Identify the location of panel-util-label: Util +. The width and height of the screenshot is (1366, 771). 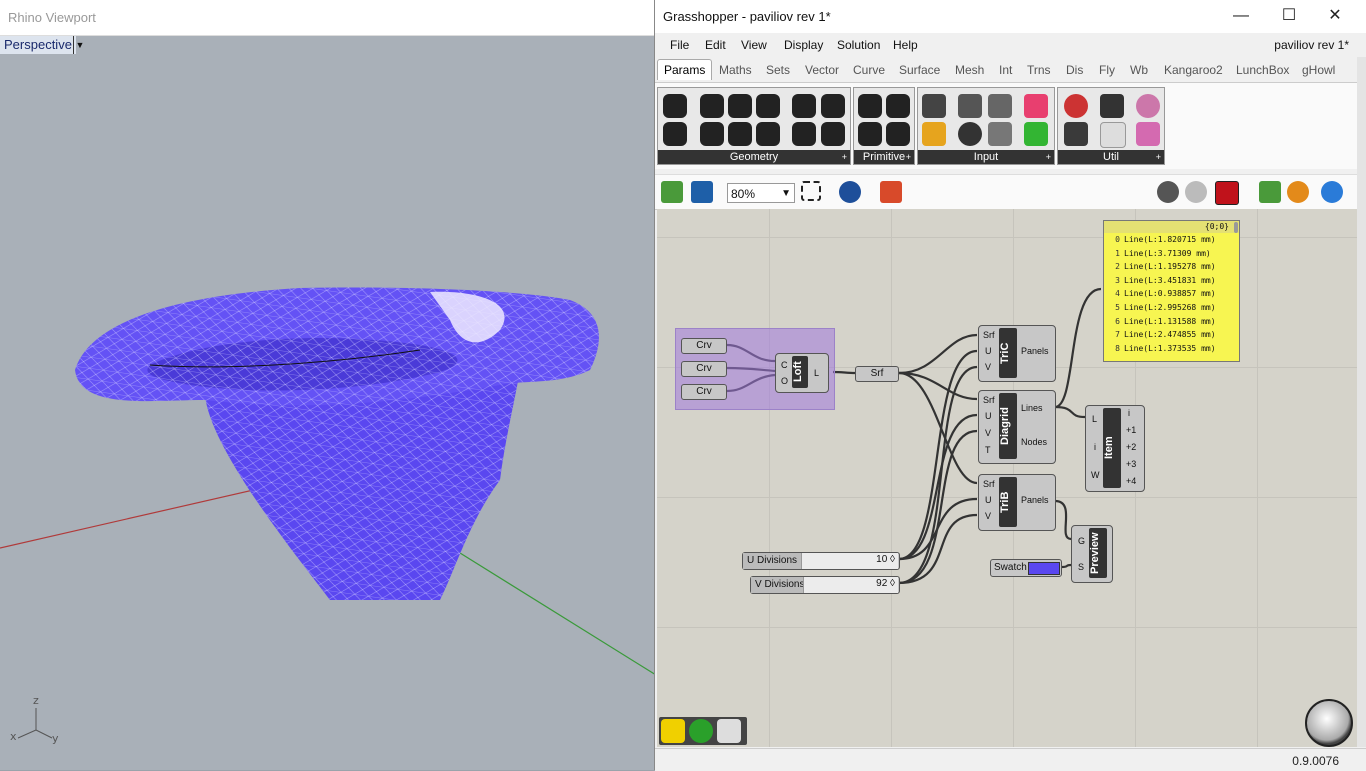
(1111, 157).